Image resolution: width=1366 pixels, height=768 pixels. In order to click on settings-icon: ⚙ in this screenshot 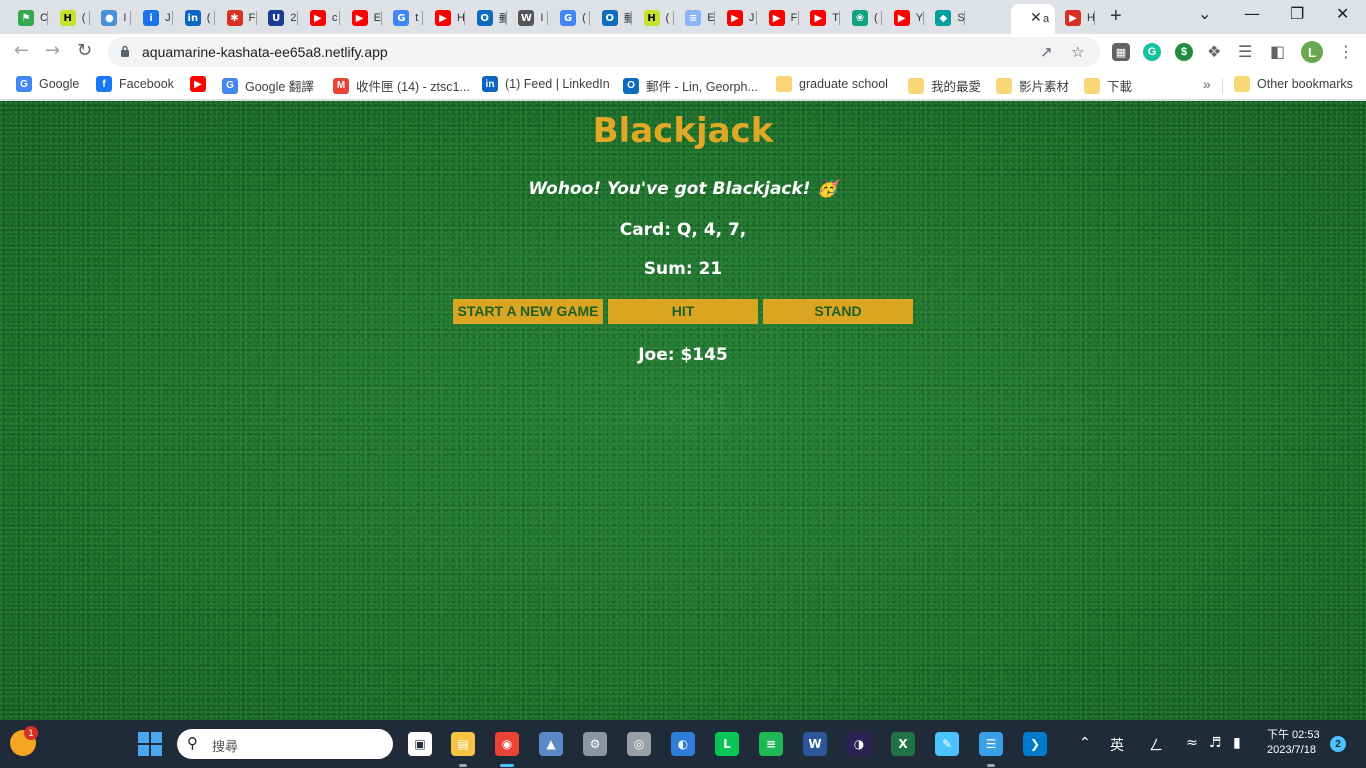, I will do `click(595, 744)`.